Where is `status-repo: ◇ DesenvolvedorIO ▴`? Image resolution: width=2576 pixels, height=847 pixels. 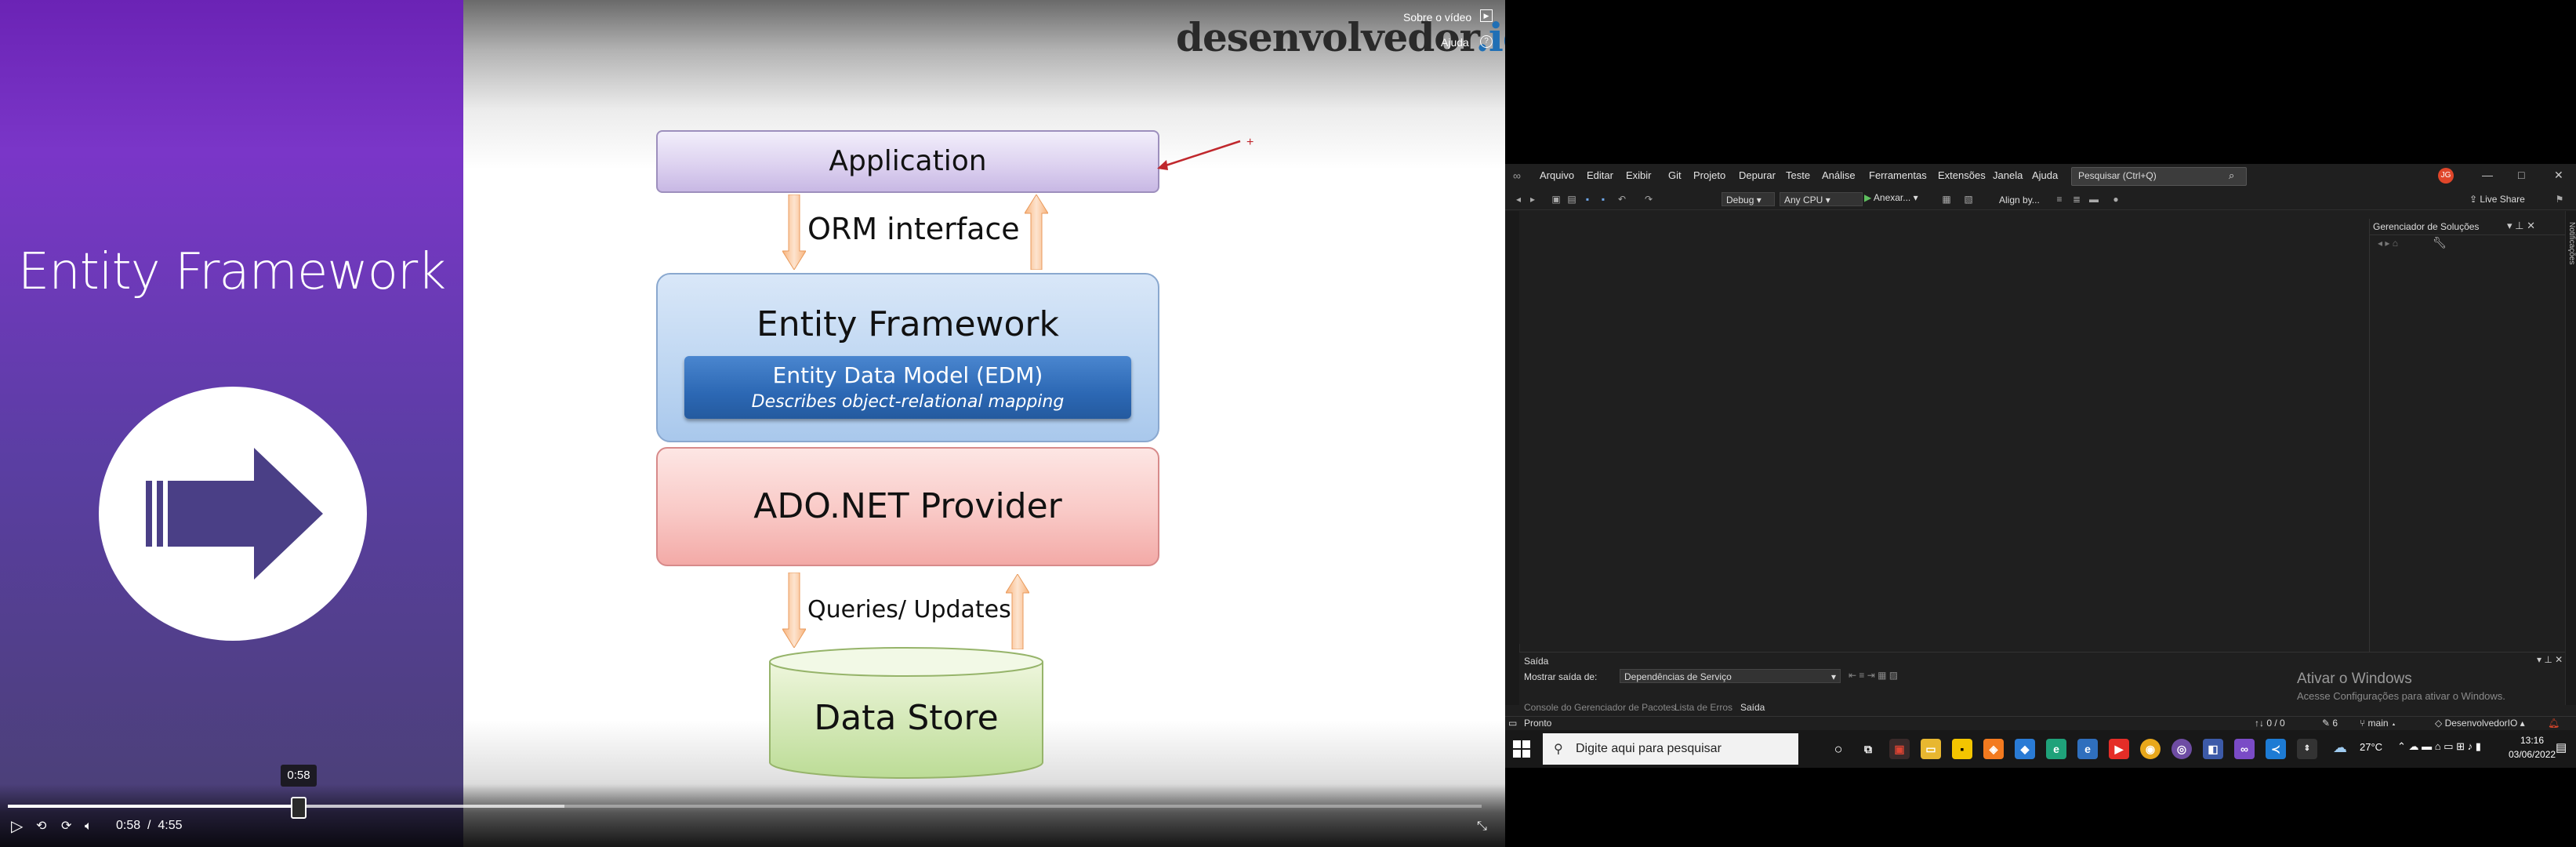
status-repo: ◇ DesenvolvedorIO ▴ is located at coordinates (2480, 723).